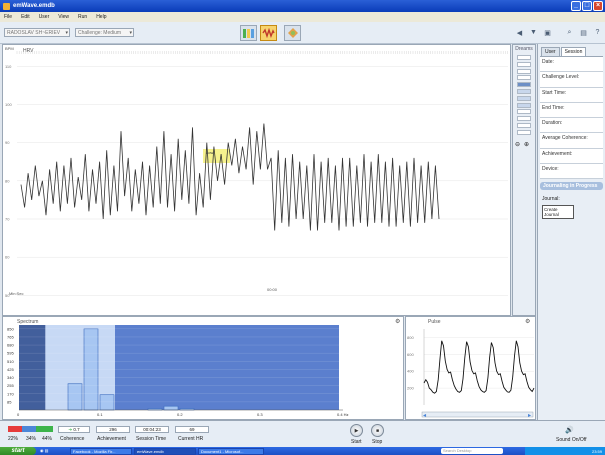  I want to click on spectrum-xtick-label: 0, so click(18, 414).